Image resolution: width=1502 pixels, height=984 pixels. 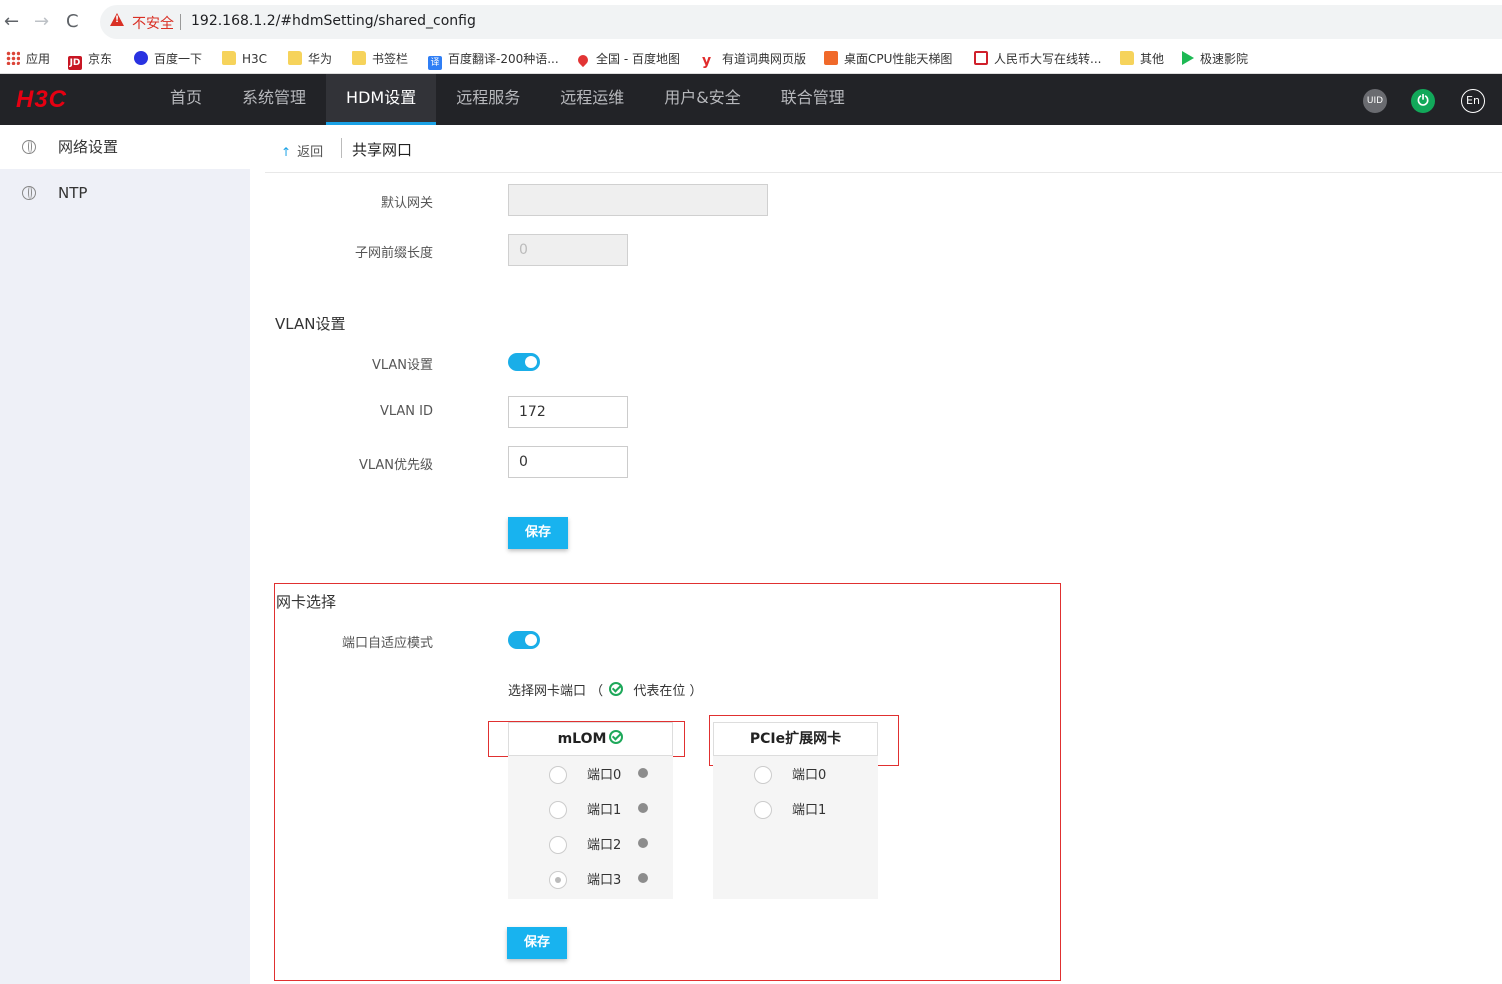 What do you see at coordinates (117, 19) in the screenshot?
I see `warning-icon` at bounding box center [117, 19].